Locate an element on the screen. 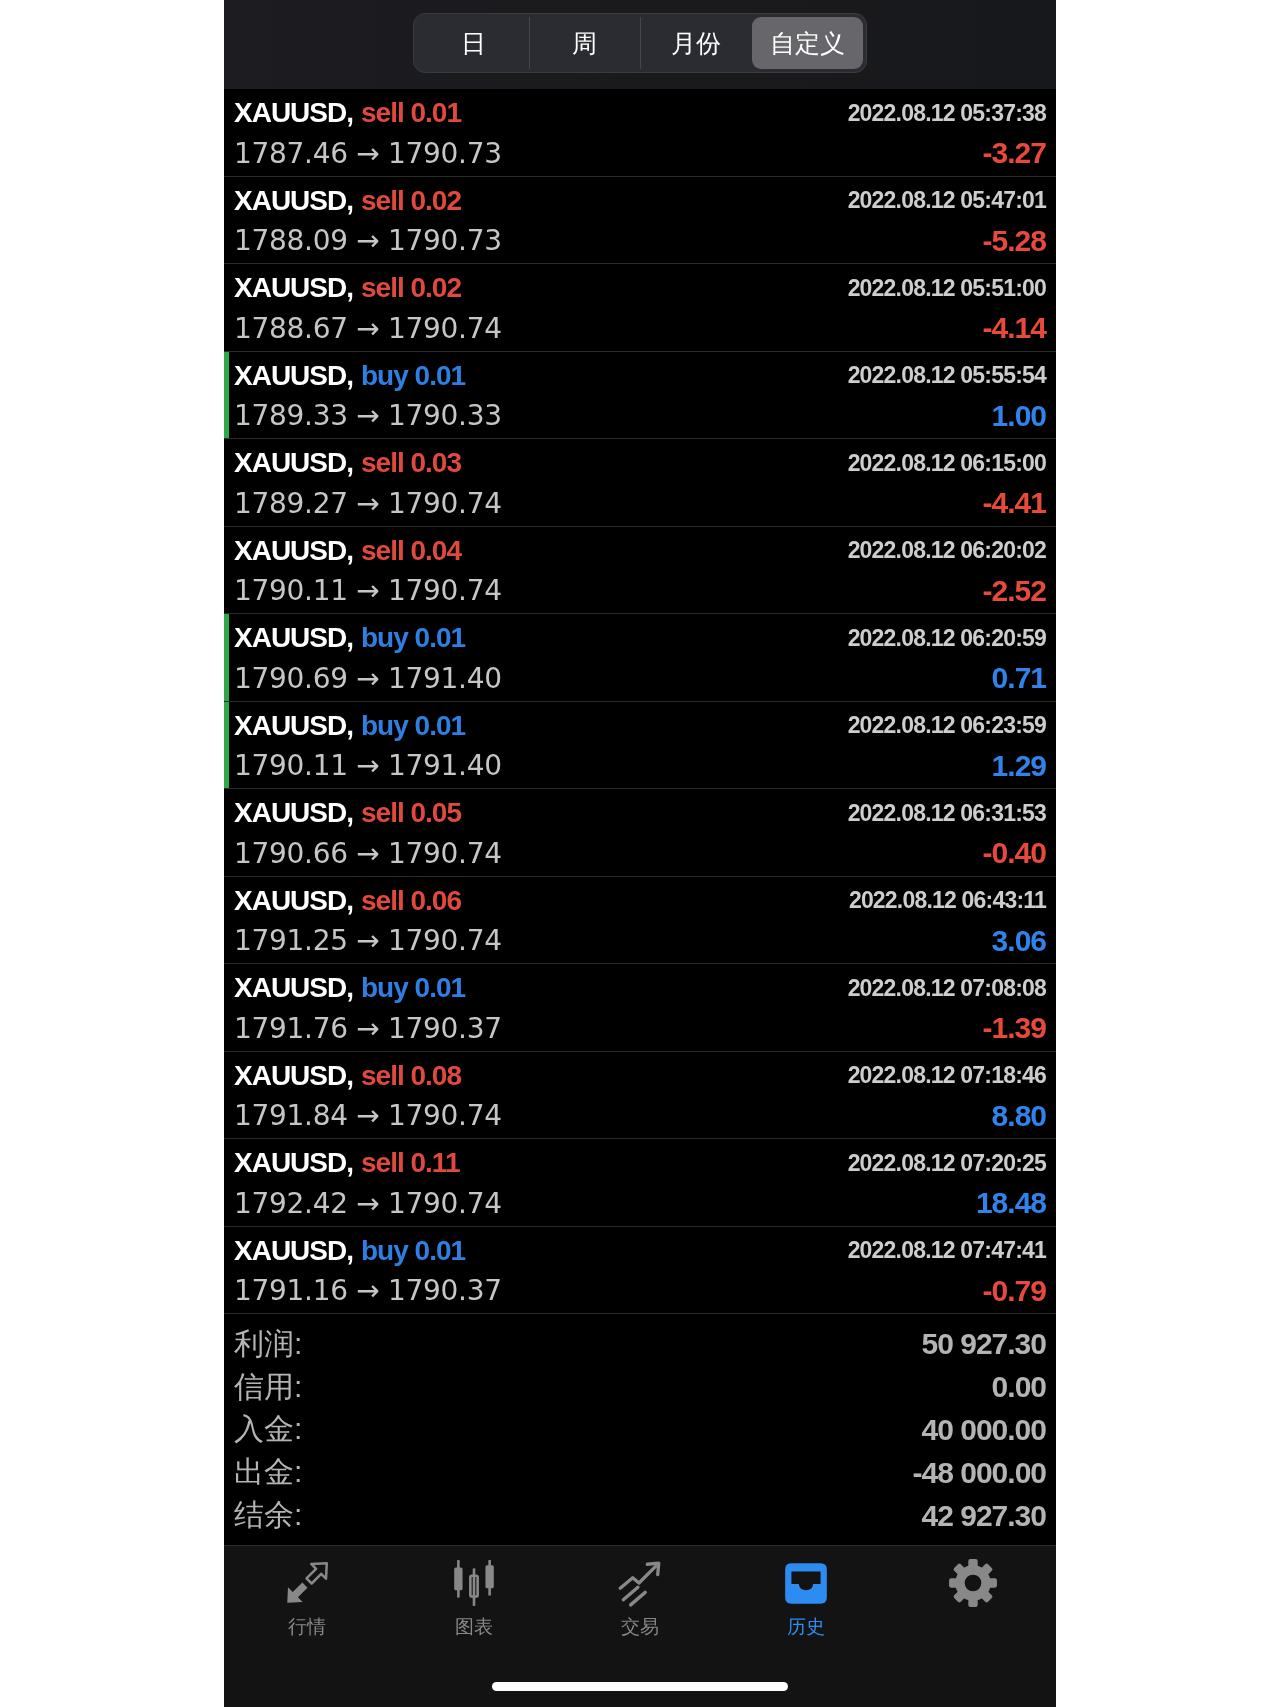 This screenshot has height=1707, width=1280. period-tab: 日 is located at coordinates (473, 43).